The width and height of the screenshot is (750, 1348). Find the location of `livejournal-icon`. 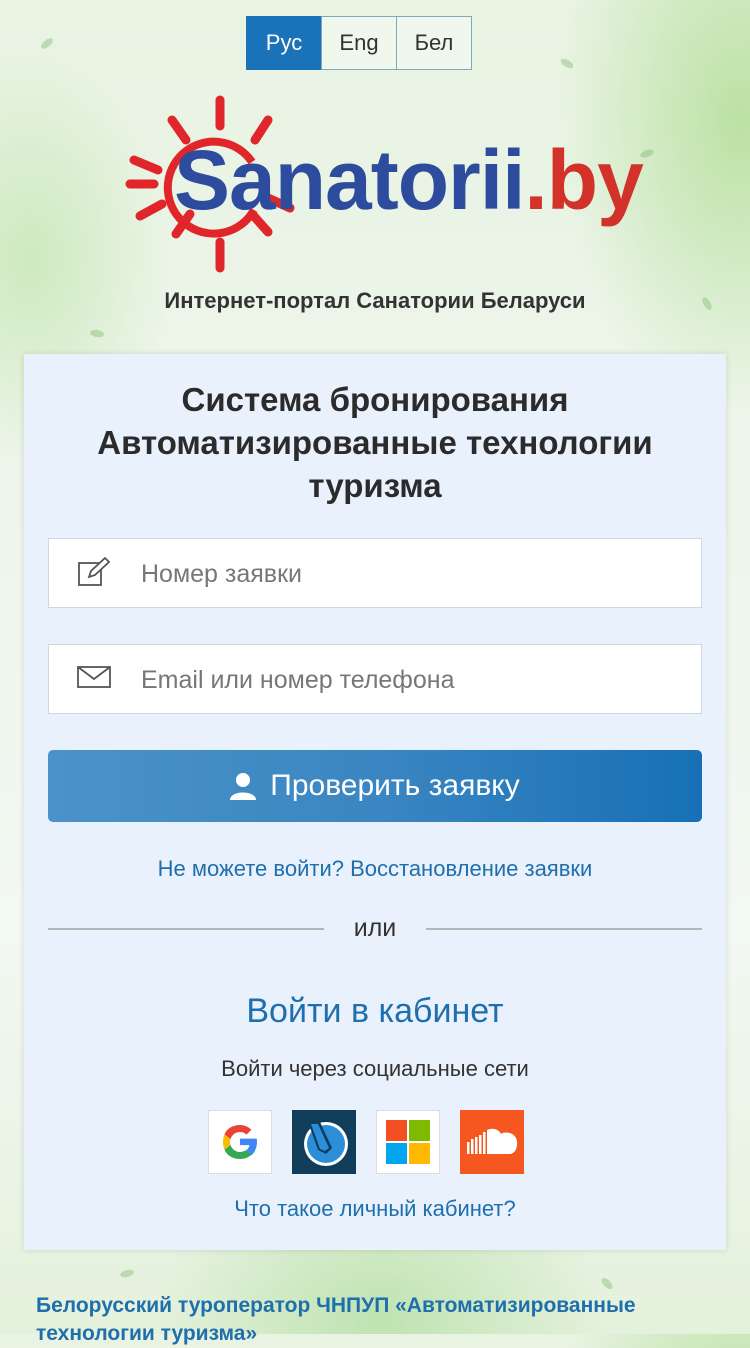

livejournal-icon is located at coordinates (326, 1144).